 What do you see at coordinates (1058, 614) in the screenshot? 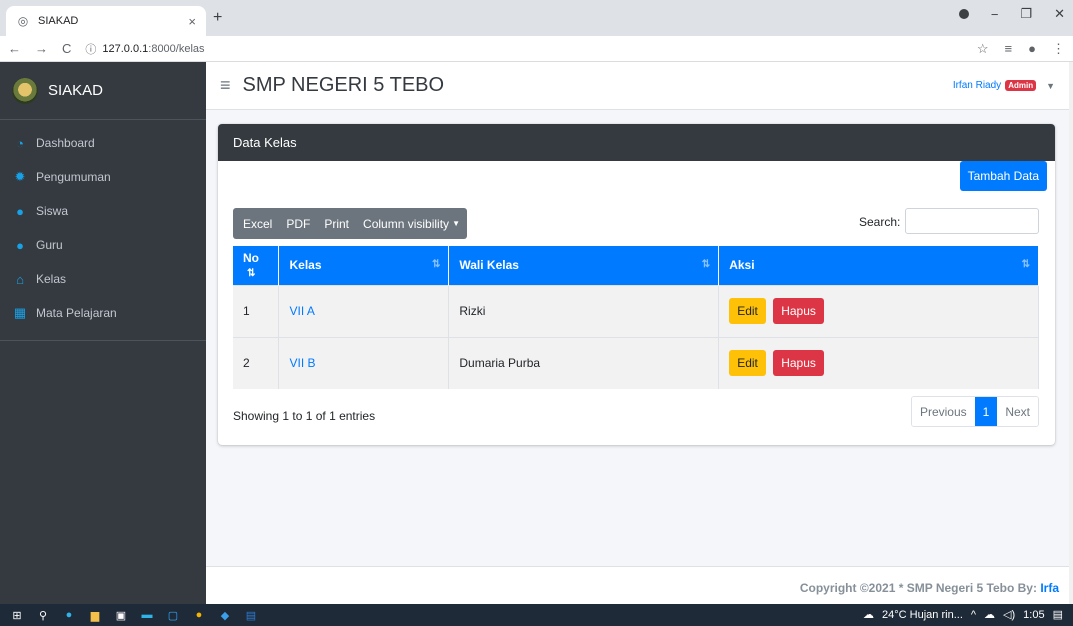
I see `notification-icon: ▤` at bounding box center [1058, 614].